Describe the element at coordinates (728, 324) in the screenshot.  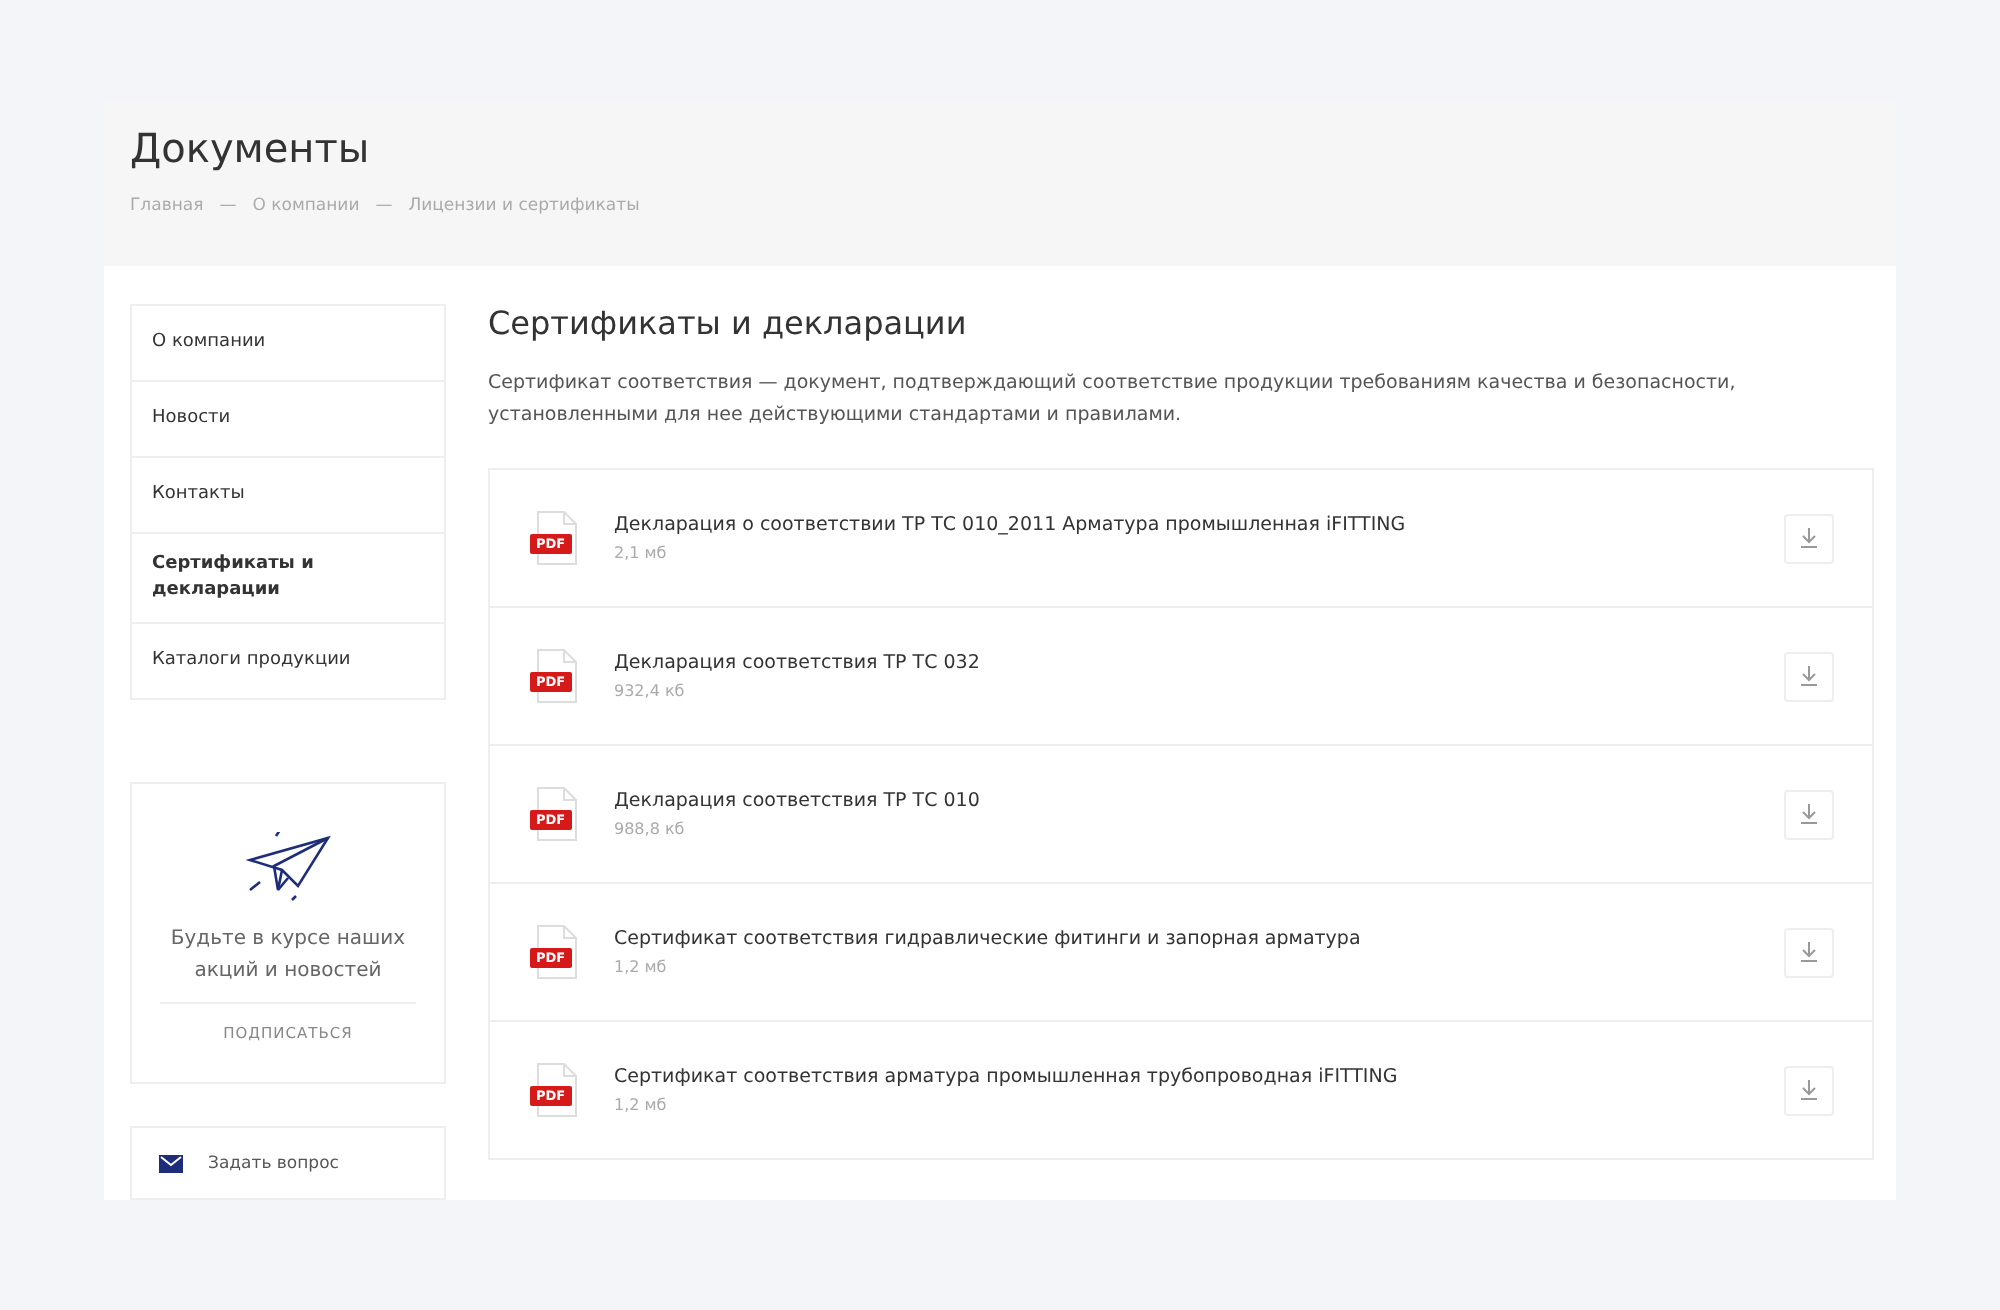
I see `section-title: Сертификаты и декларации` at that location.